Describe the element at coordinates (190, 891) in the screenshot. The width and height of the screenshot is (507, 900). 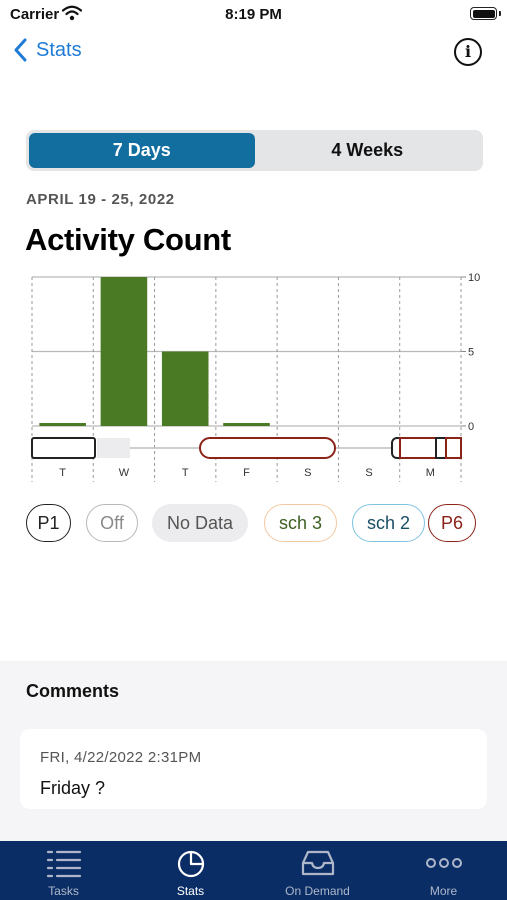
I see `tab-stats-label: Stats` at that location.